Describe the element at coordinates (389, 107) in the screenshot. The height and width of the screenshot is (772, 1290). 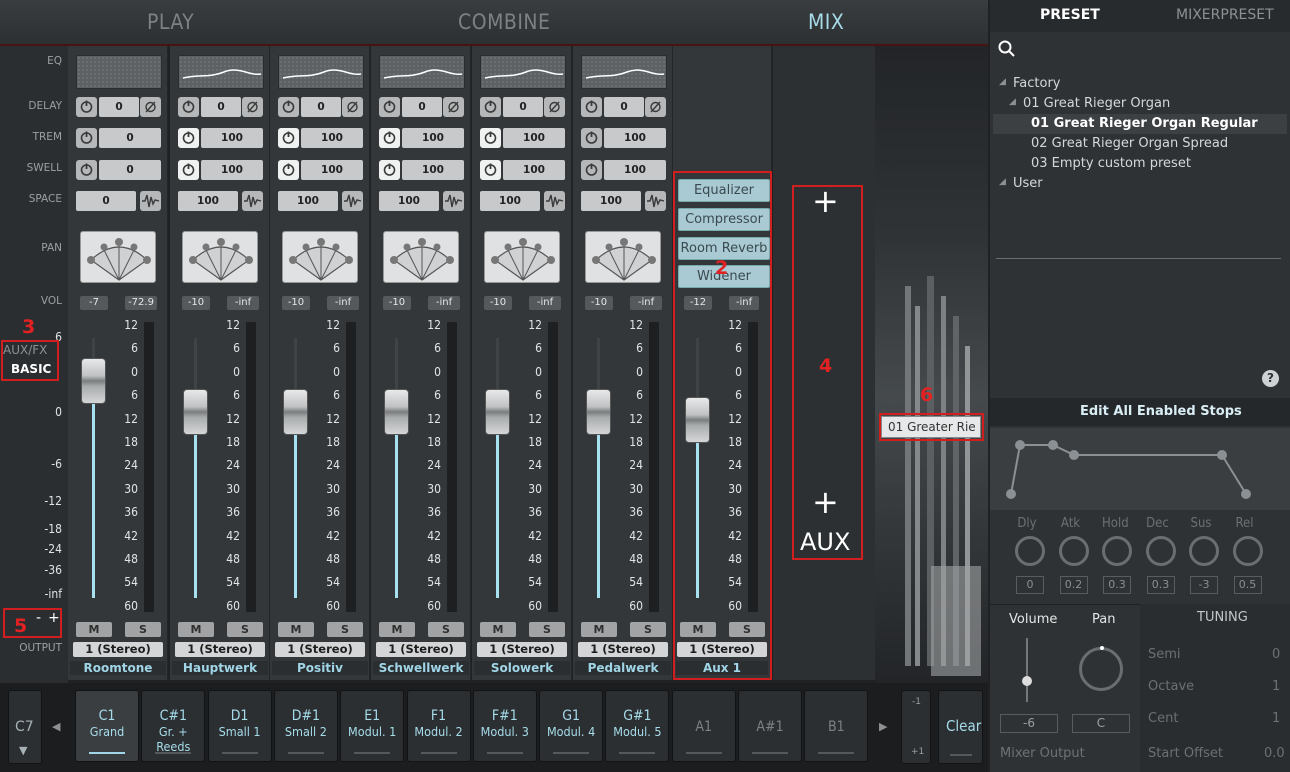
I see `strip-schwellwerk-delay-power-icon` at that location.